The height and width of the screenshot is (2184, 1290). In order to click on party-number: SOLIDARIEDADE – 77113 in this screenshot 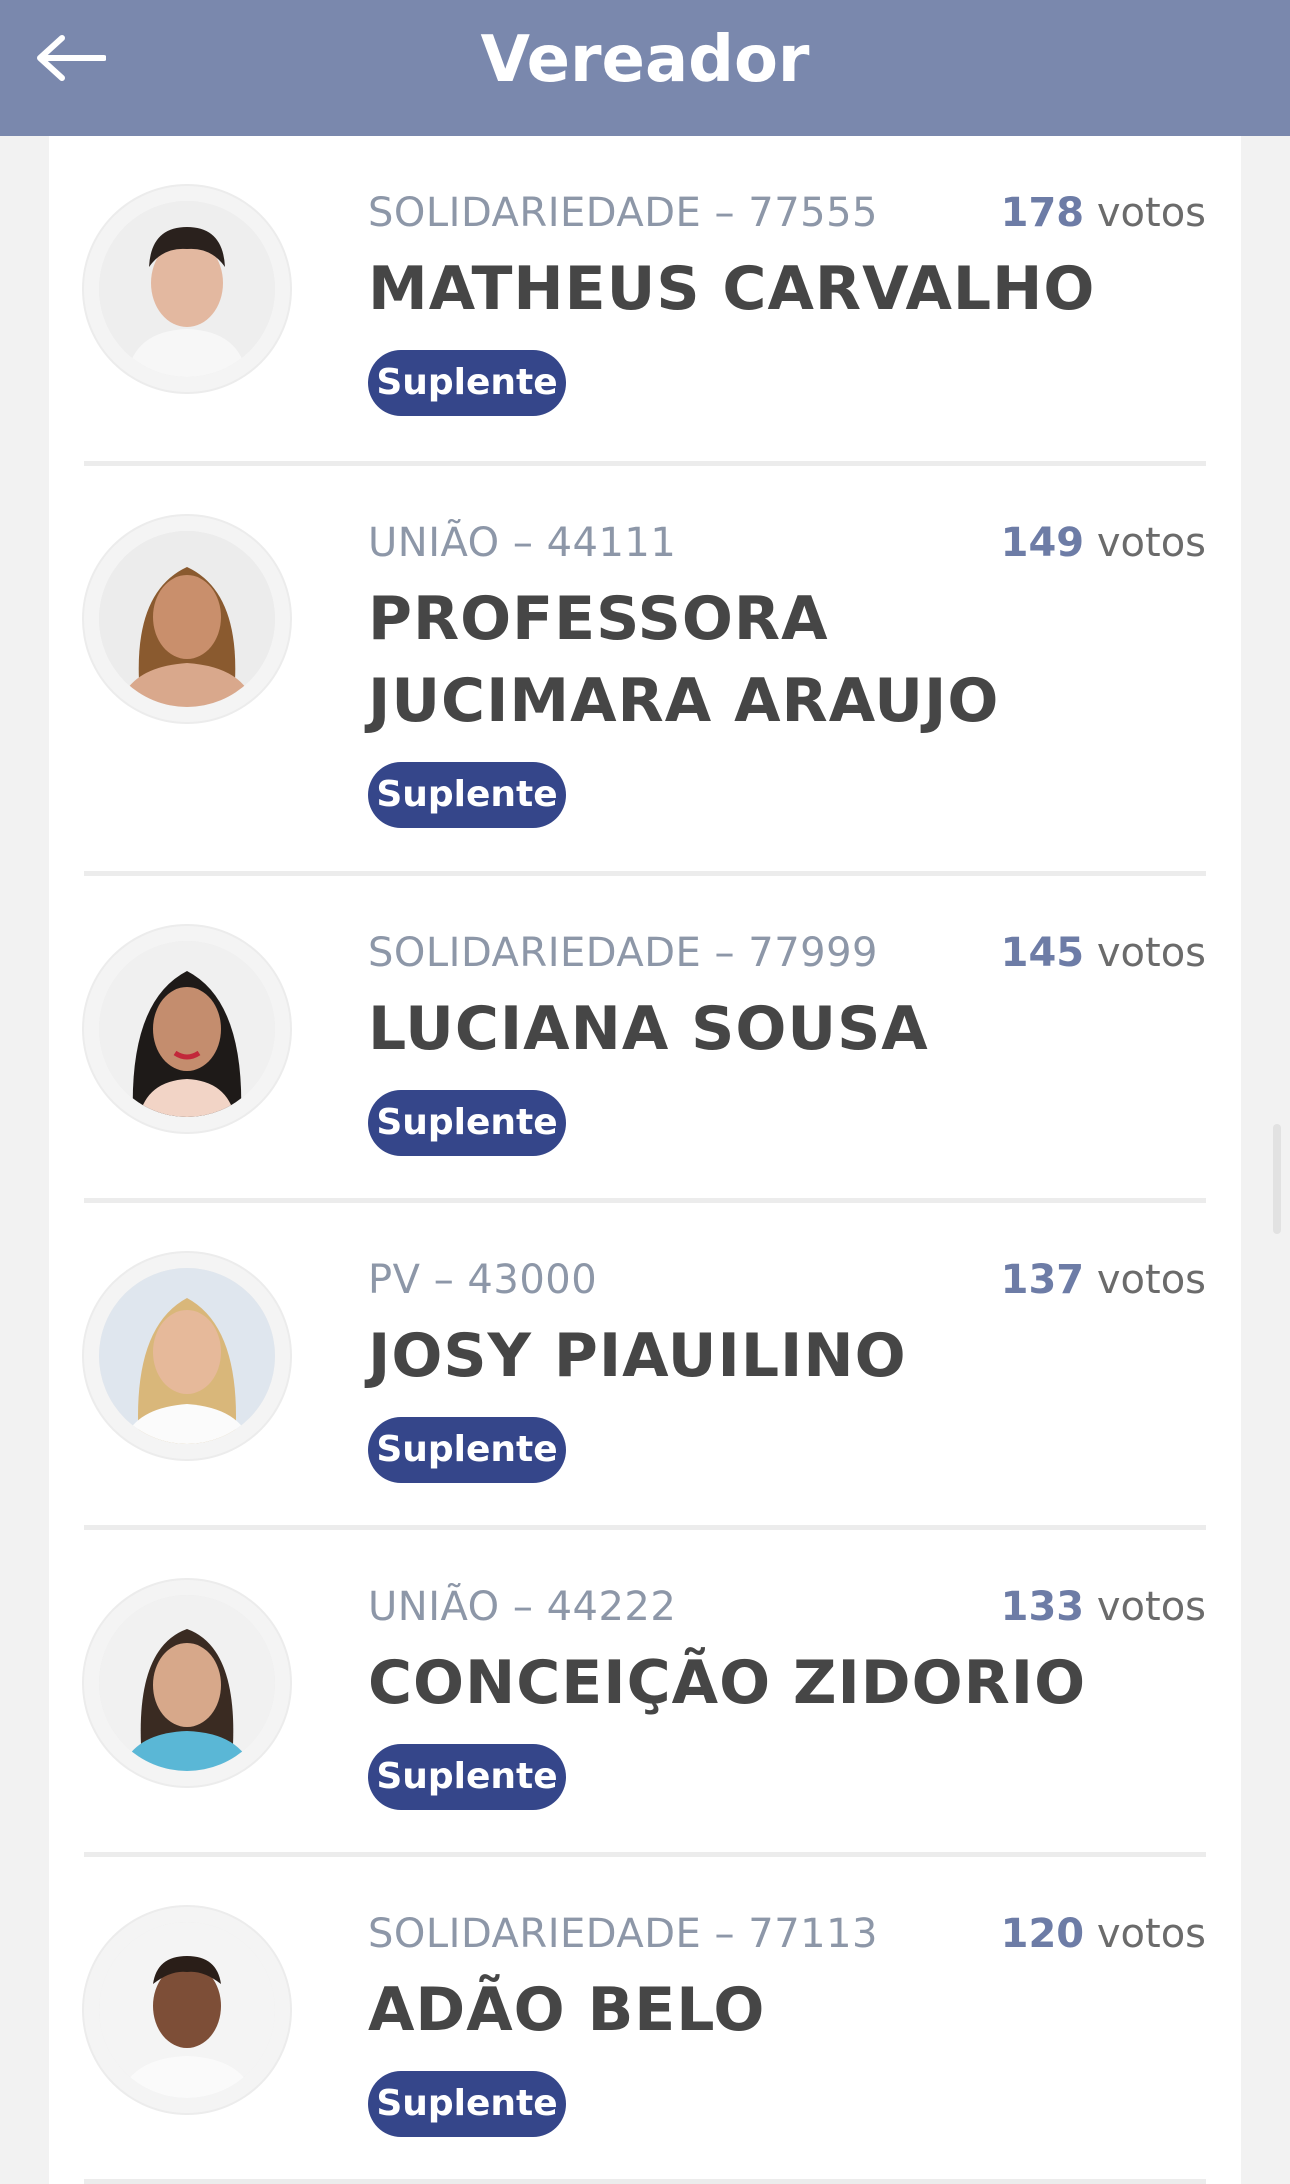, I will do `click(623, 1934)`.